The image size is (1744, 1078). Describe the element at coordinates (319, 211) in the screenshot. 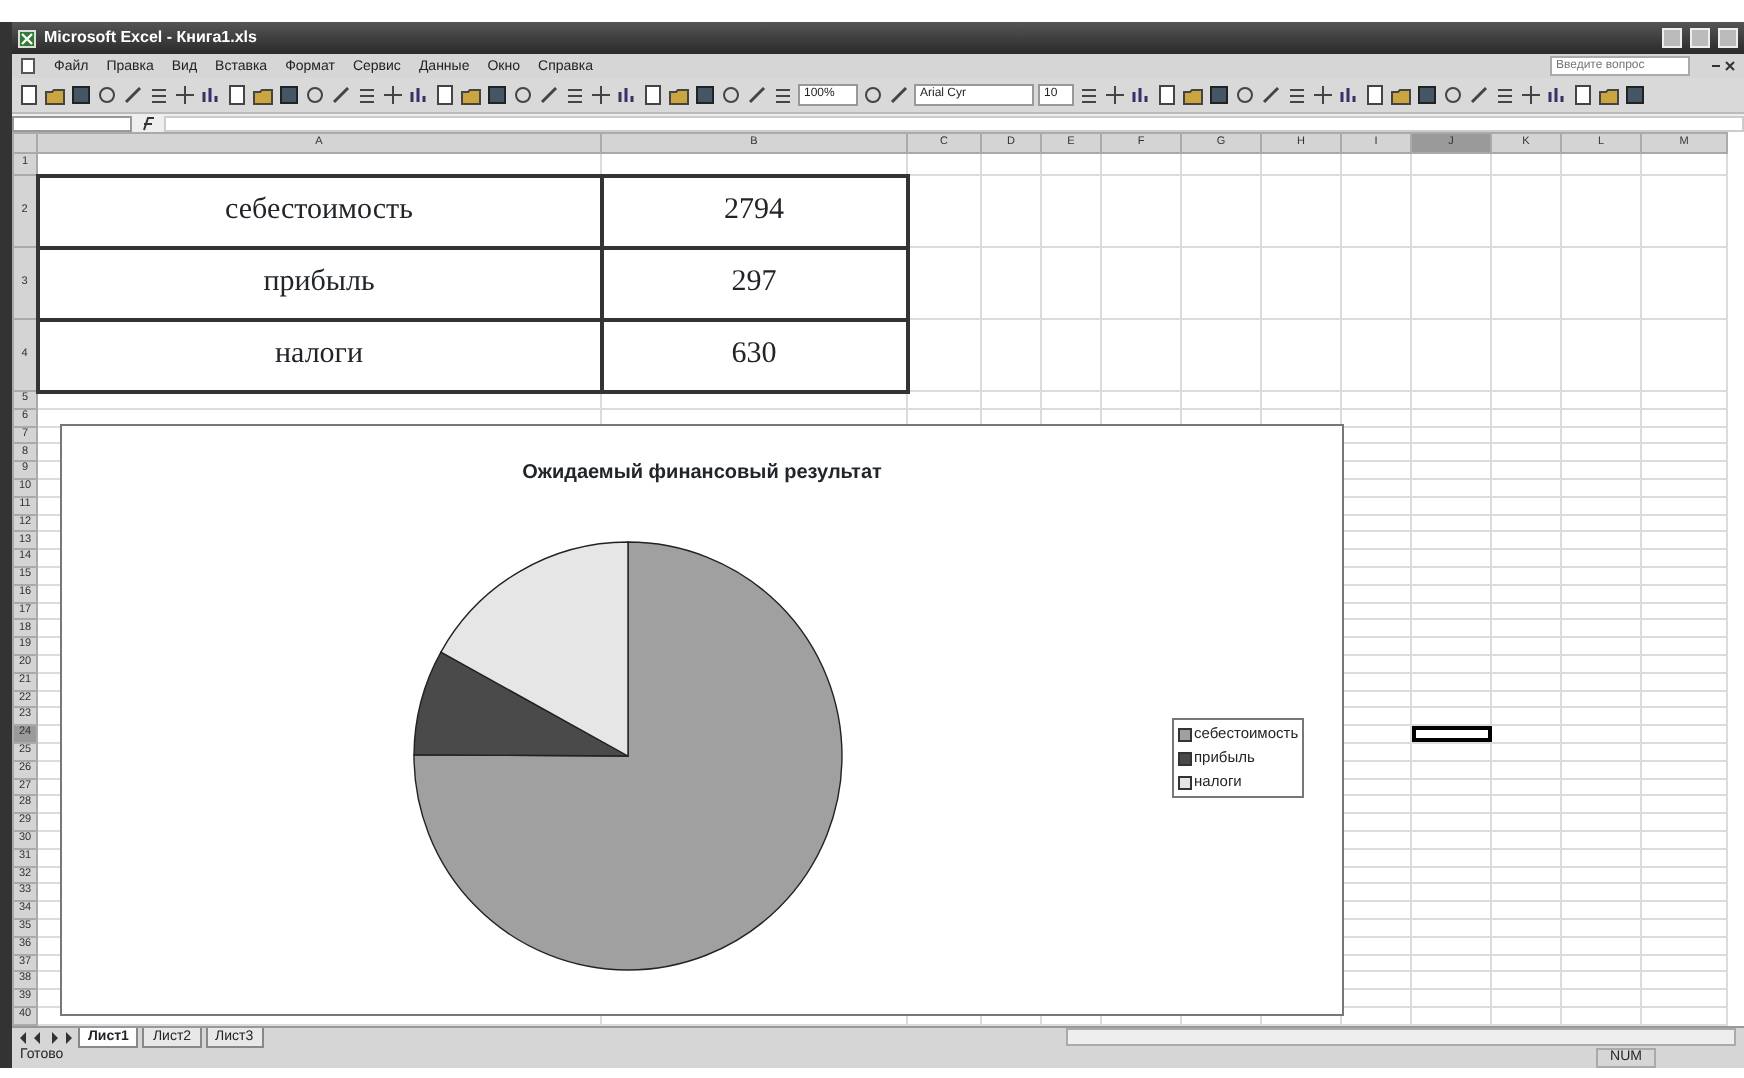

I see `table-cell: себестоимость` at that location.